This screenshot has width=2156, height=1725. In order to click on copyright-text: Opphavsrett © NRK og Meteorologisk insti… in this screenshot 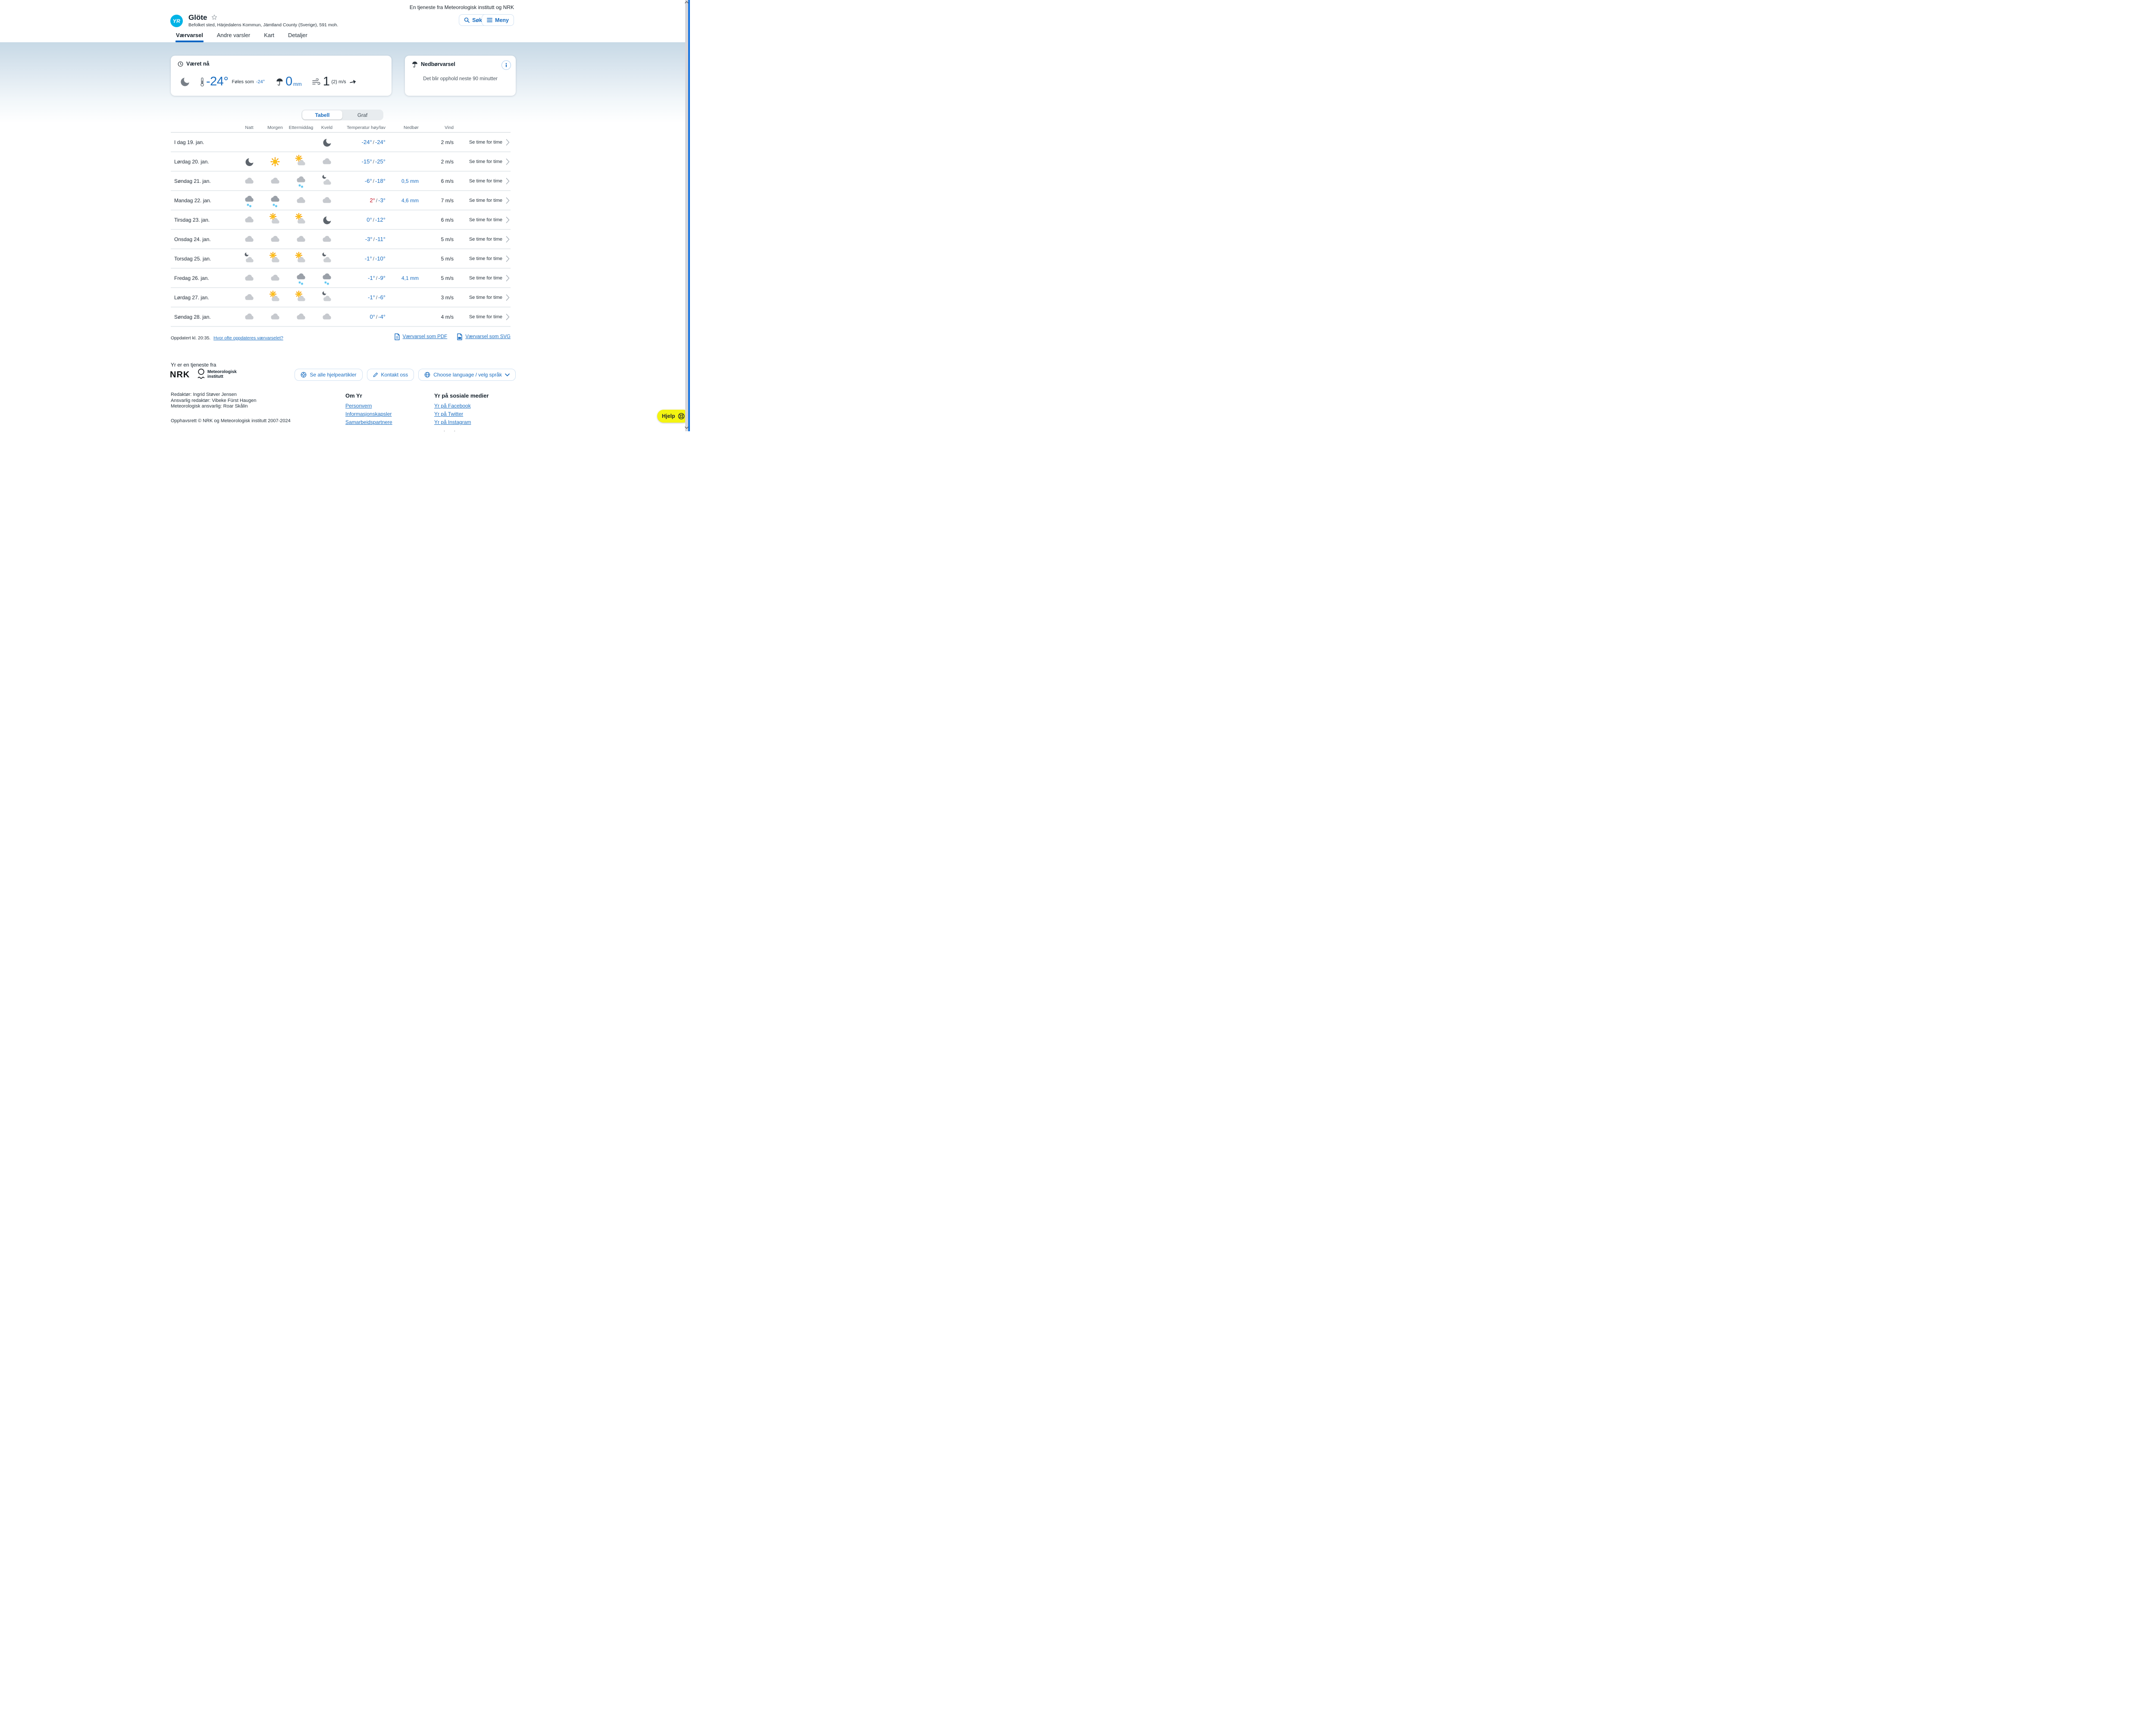, I will do `click(231, 421)`.